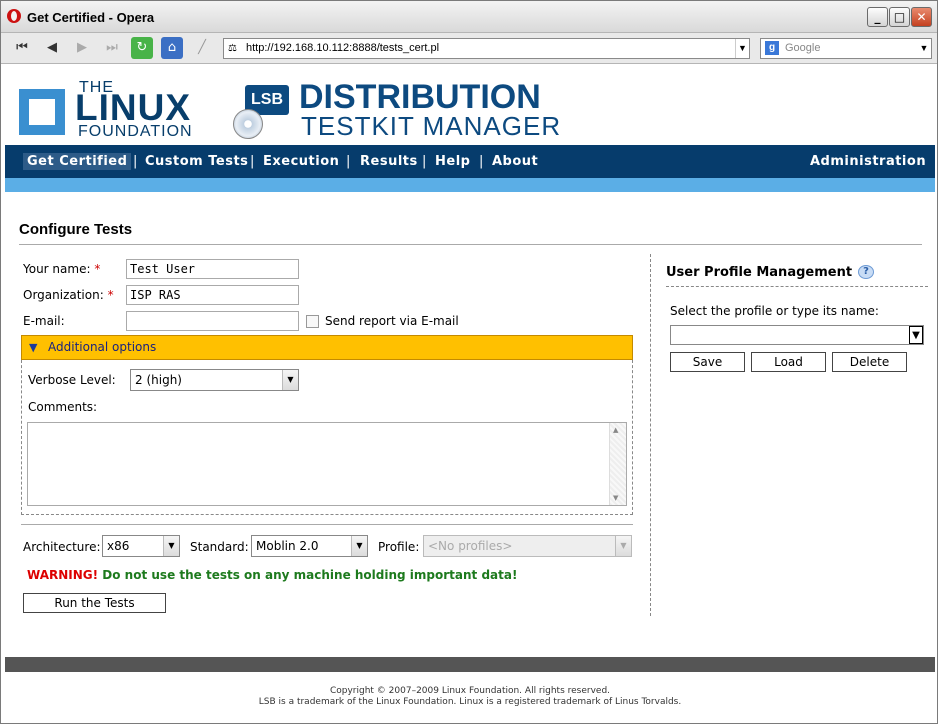  What do you see at coordinates (94, 603) in the screenshot?
I see `run-tests-button: Run the Tests` at bounding box center [94, 603].